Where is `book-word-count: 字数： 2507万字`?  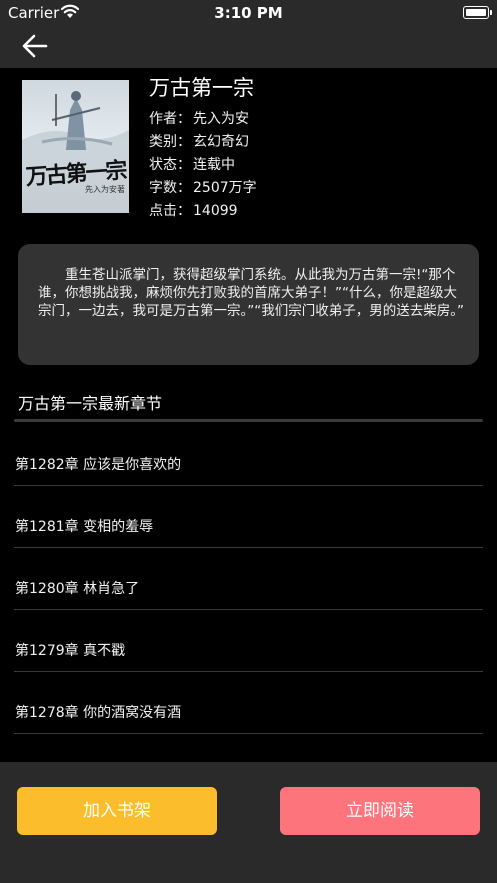 book-word-count: 字数： 2507万字 is located at coordinates (203, 187).